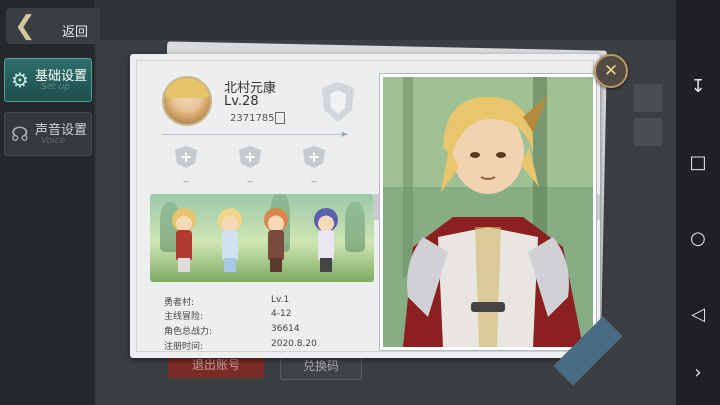  I want to click on tab-basic-settings-sub: Set up, so click(56, 87).